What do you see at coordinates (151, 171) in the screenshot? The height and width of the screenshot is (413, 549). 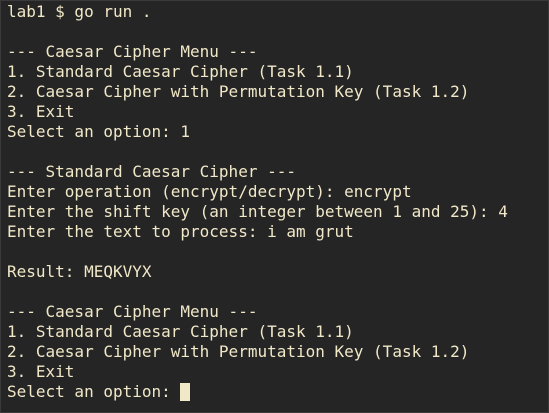 I see `terminal-line: --- Standard Caesar Cipher ---` at bounding box center [151, 171].